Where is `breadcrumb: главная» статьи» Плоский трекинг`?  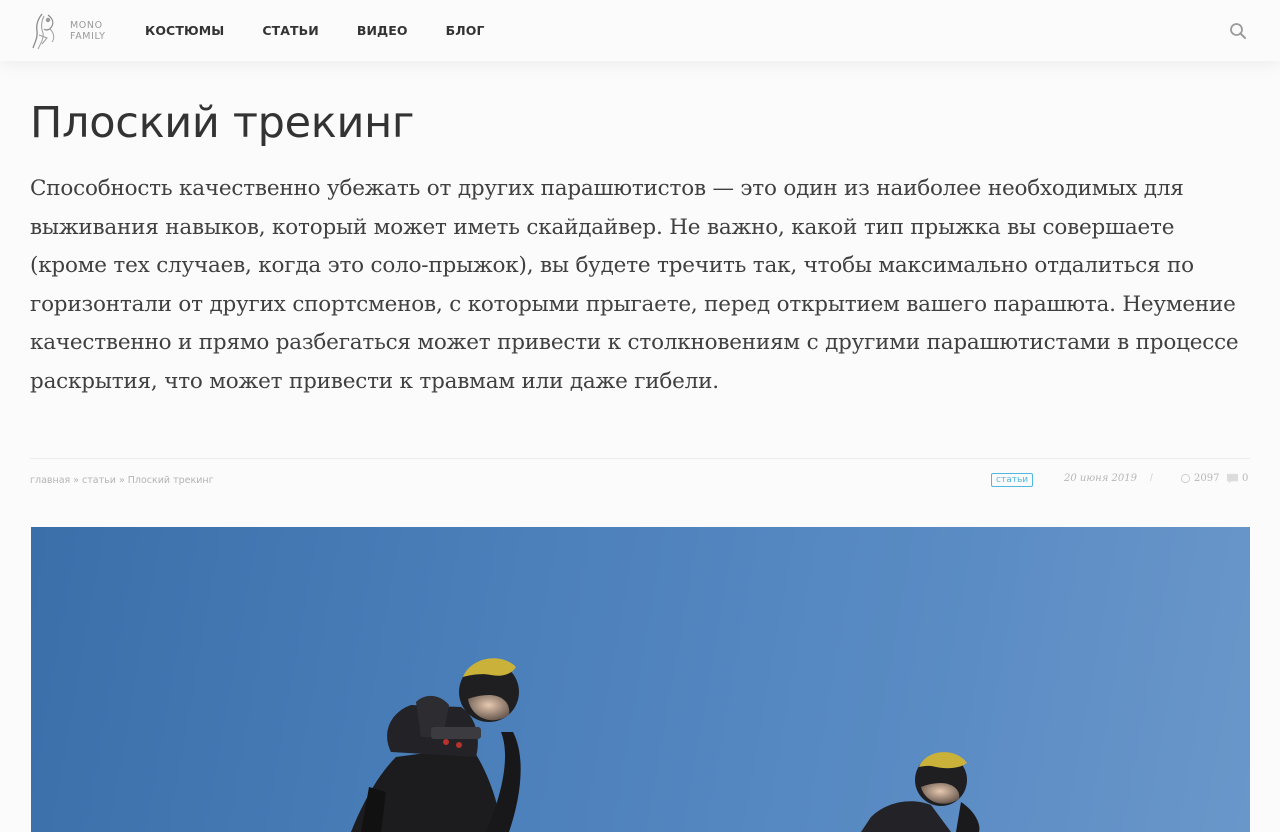
breadcrumb: главная» статьи» Плоский трекинг is located at coordinates (122, 480).